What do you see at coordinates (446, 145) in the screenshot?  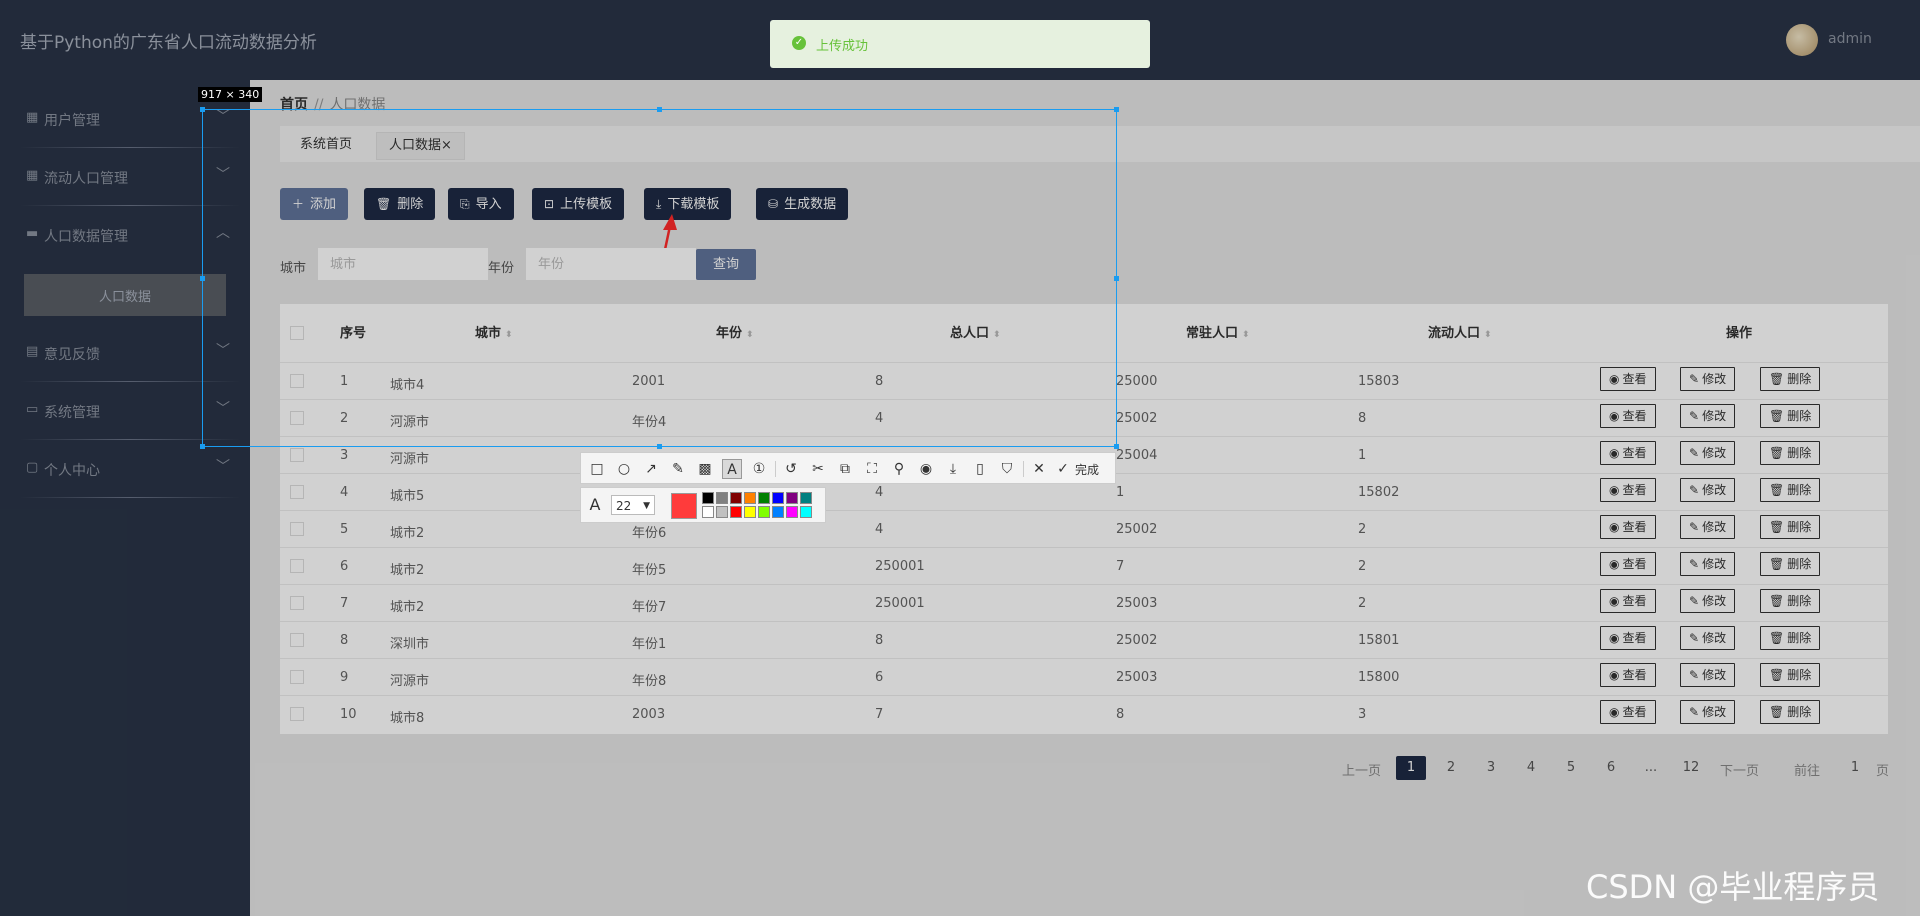 I see `close-icon: ×` at bounding box center [446, 145].